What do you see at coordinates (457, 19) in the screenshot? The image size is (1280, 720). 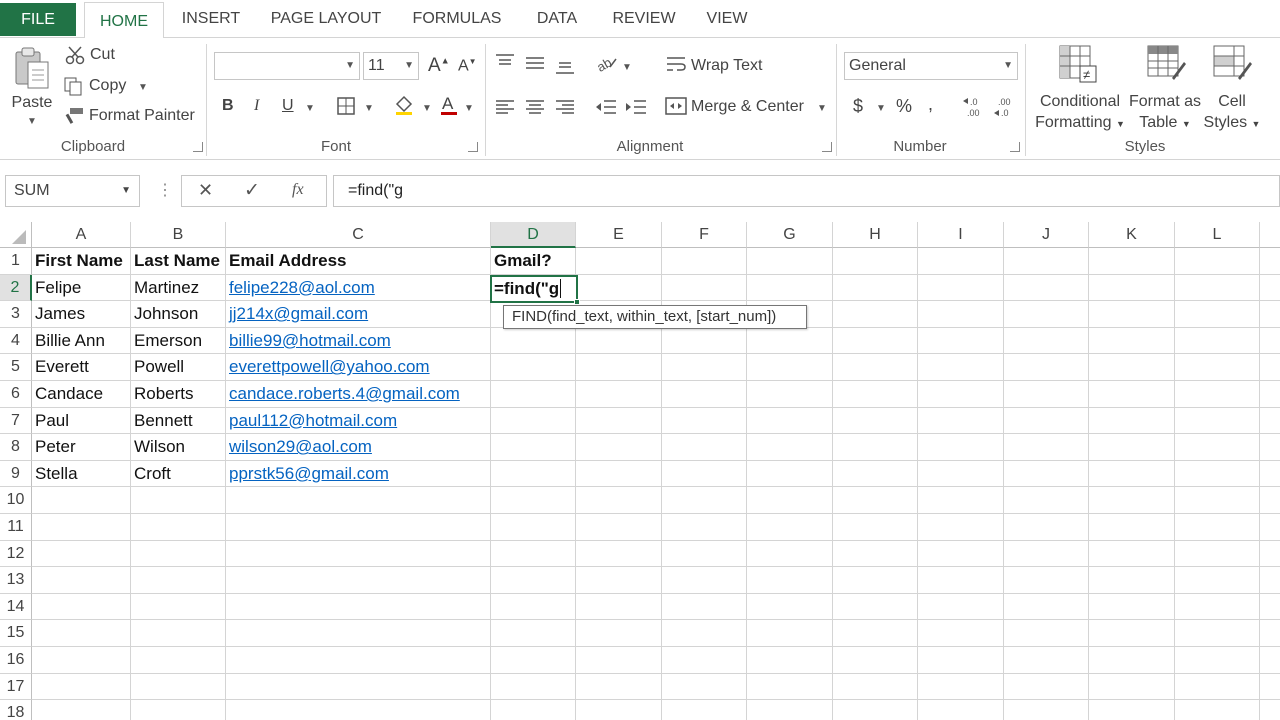 I see `tab-formulas: FORMULAS` at bounding box center [457, 19].